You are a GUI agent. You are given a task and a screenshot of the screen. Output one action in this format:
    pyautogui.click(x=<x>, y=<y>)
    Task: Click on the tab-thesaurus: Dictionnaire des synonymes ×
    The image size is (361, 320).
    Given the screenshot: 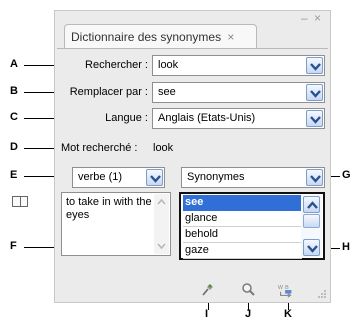 What is the action you would take?
    pyautogui.click(x=160, y=36)
    